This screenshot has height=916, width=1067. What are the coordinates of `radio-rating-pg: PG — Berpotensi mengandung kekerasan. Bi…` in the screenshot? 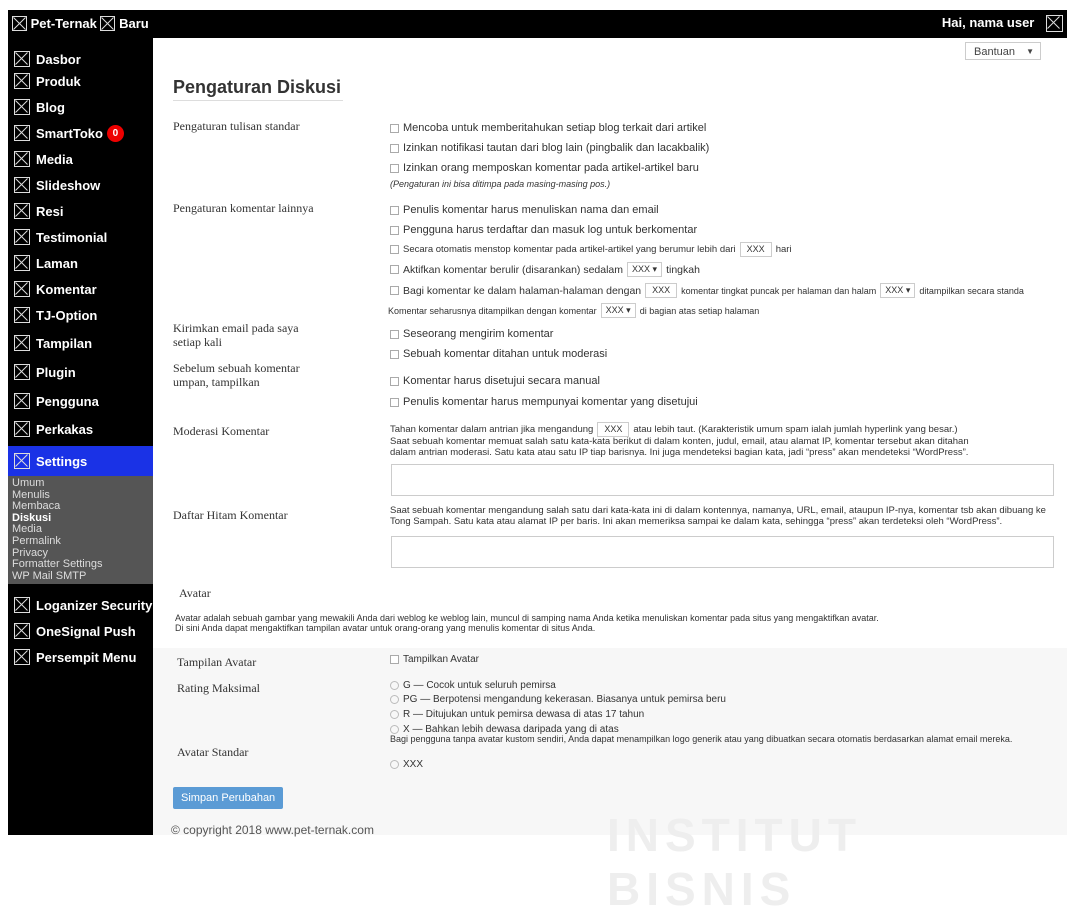 It's located at (558, 699).